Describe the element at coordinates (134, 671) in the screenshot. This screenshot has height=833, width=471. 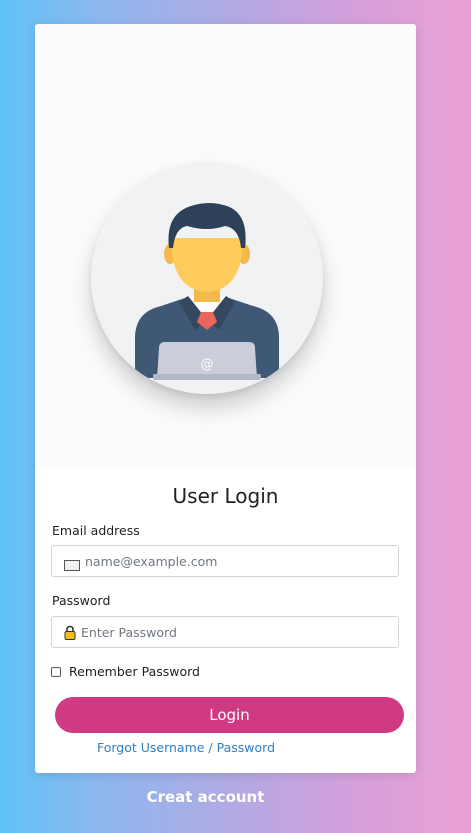
I see `remember-label: Remember Password` at that location.